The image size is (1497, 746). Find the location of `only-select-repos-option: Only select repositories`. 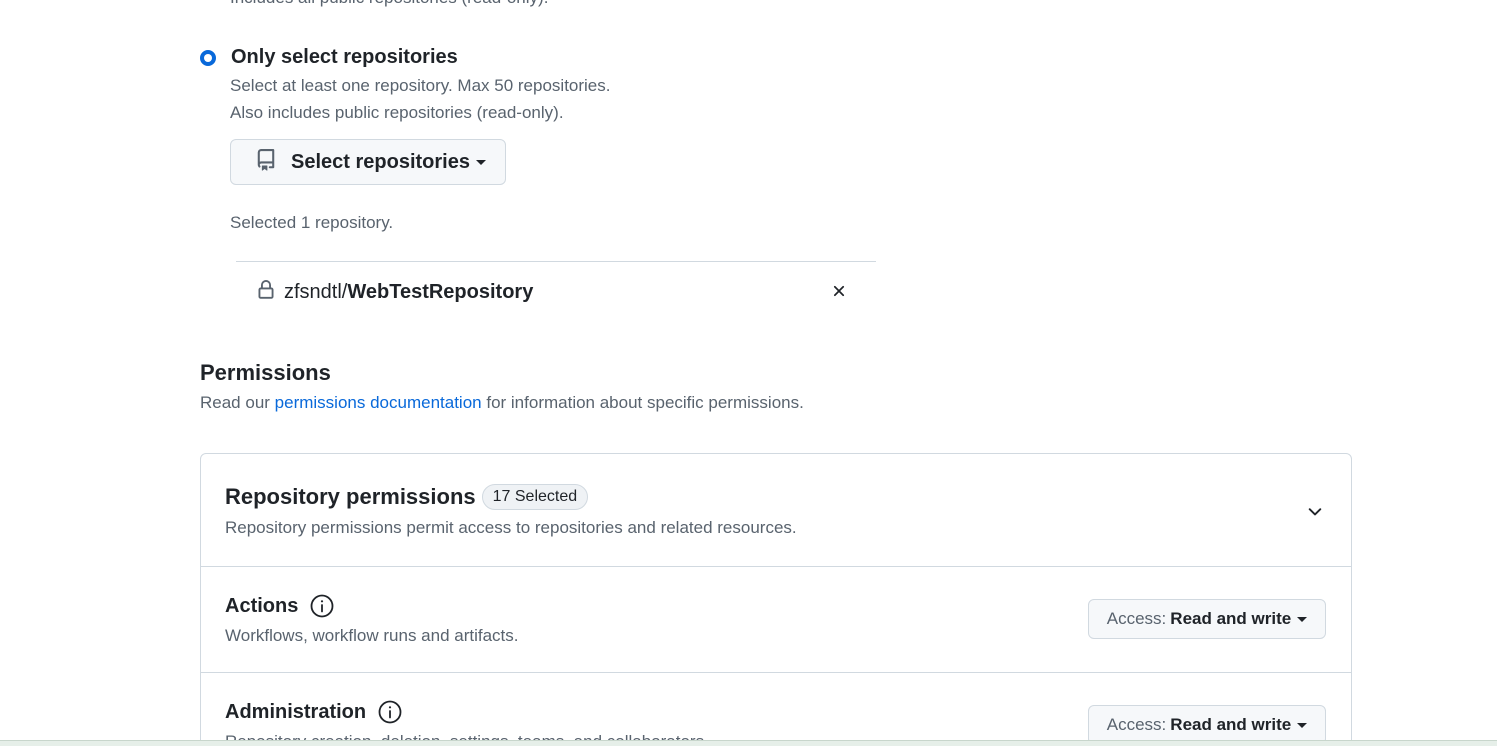

only-select-repos-option: Only select repositories is located at coordinates (329, 57).